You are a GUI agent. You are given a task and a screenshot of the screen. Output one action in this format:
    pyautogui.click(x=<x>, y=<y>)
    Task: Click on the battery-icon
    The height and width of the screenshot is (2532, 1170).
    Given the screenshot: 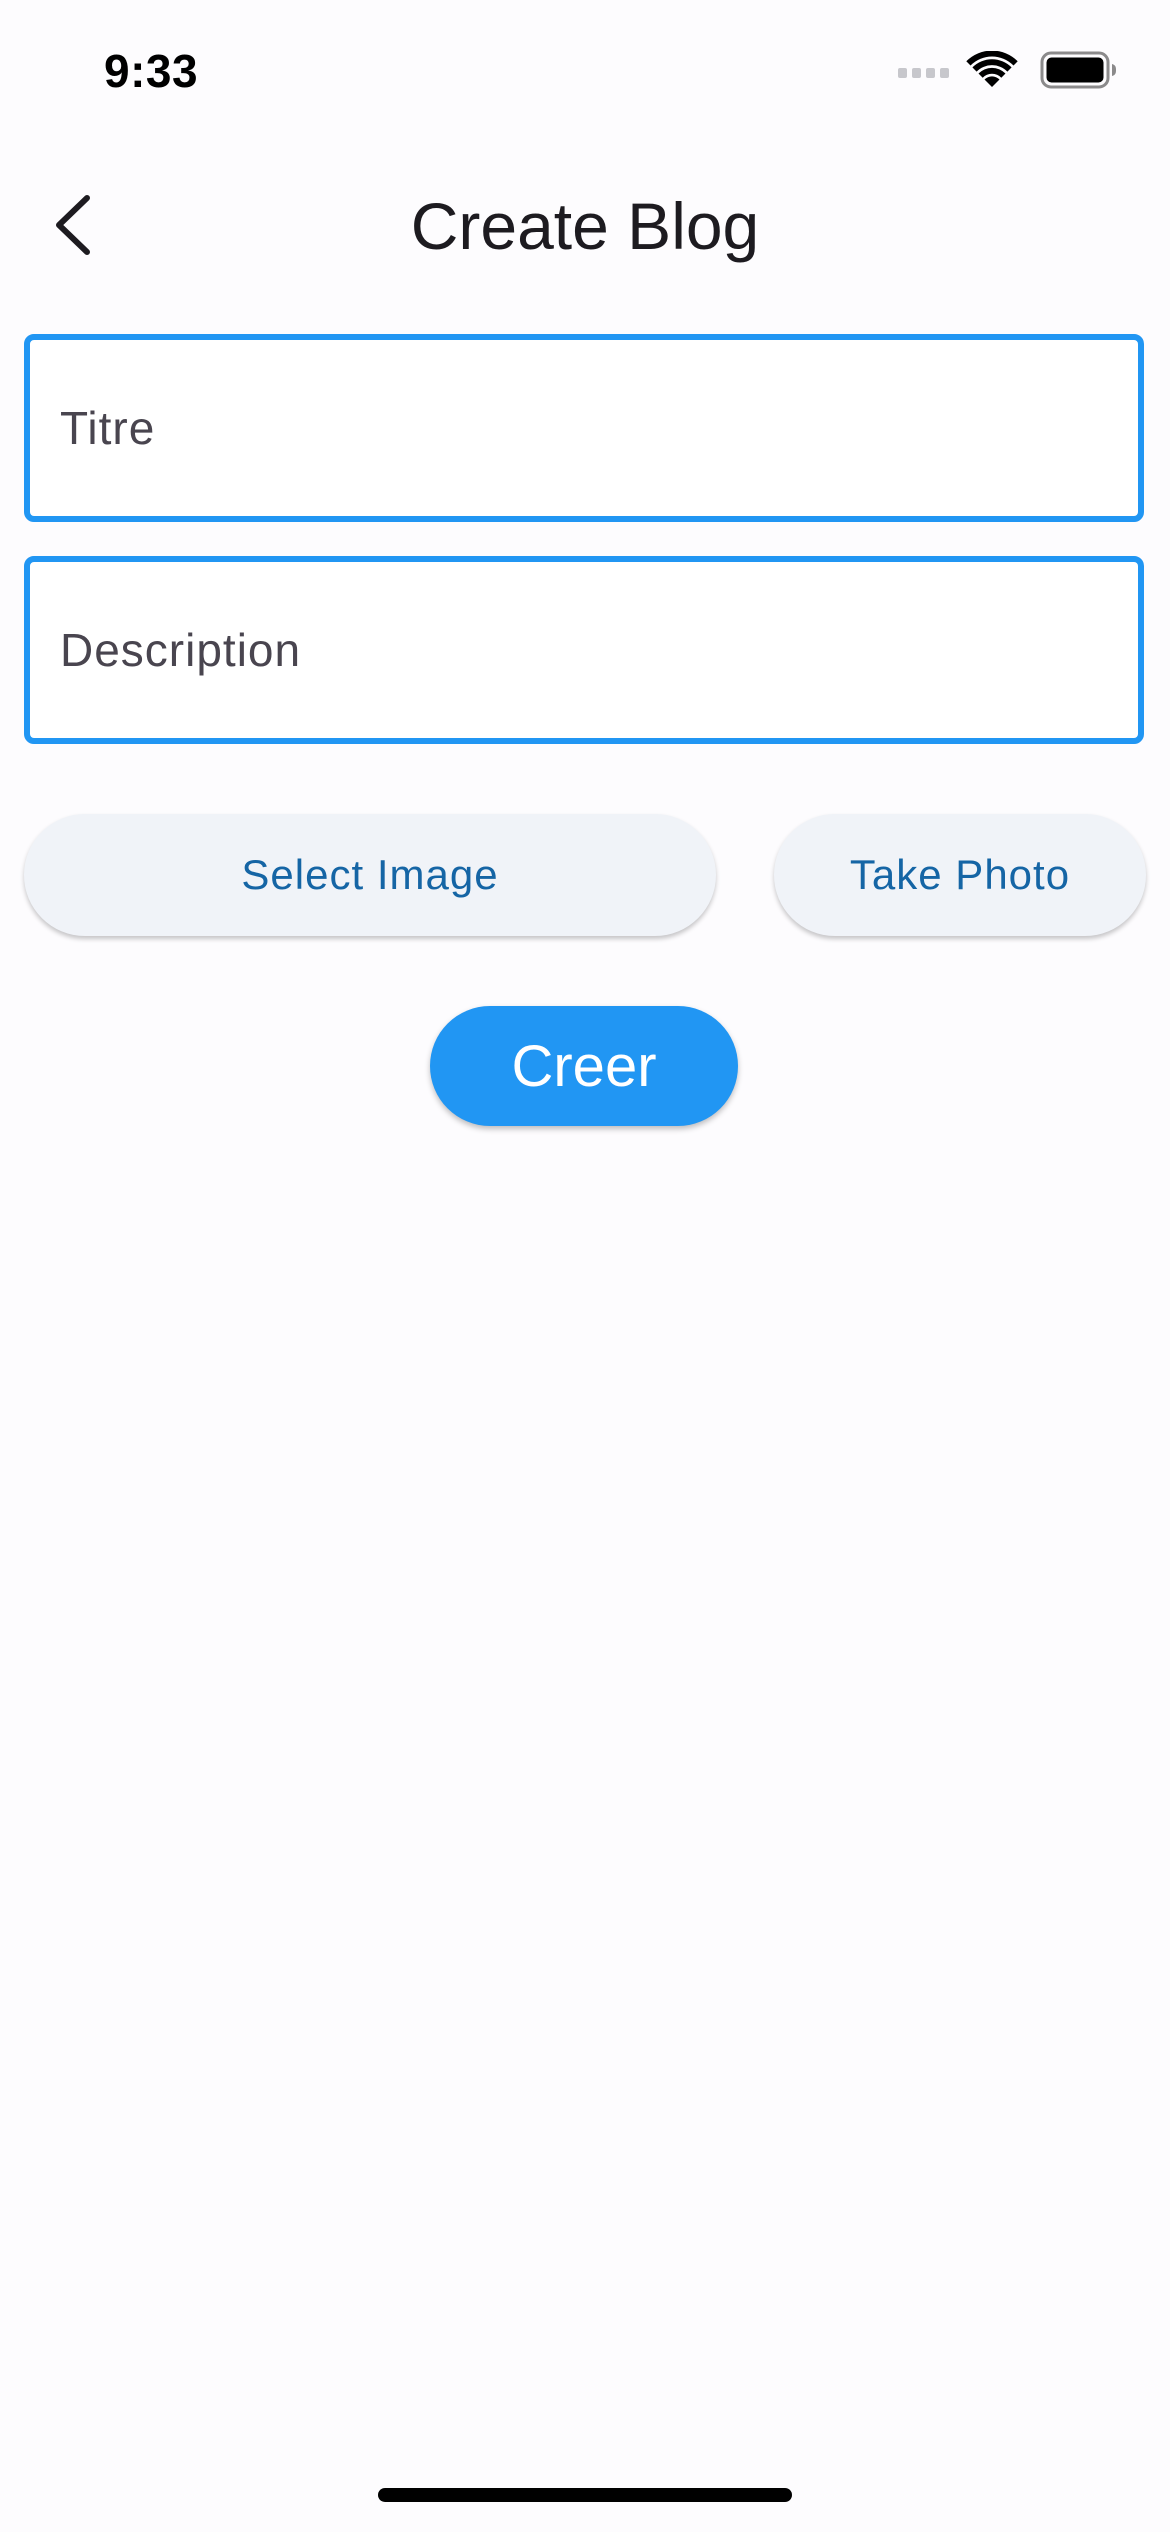 What is the action you would take?
    pyautogui.click(x=1078, y=70)
    